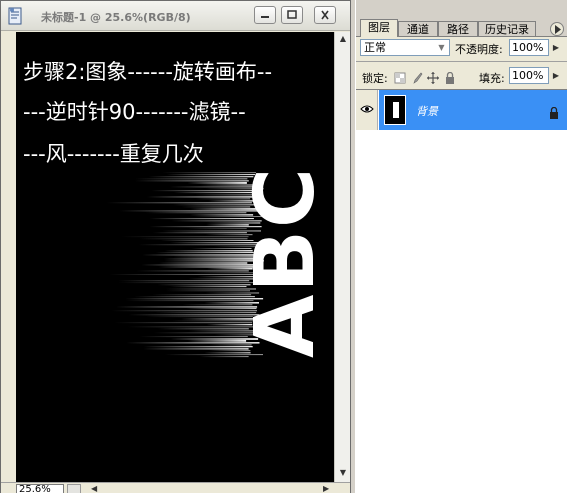  I want to click on tab-history: 历史记录, so click(507, 29).